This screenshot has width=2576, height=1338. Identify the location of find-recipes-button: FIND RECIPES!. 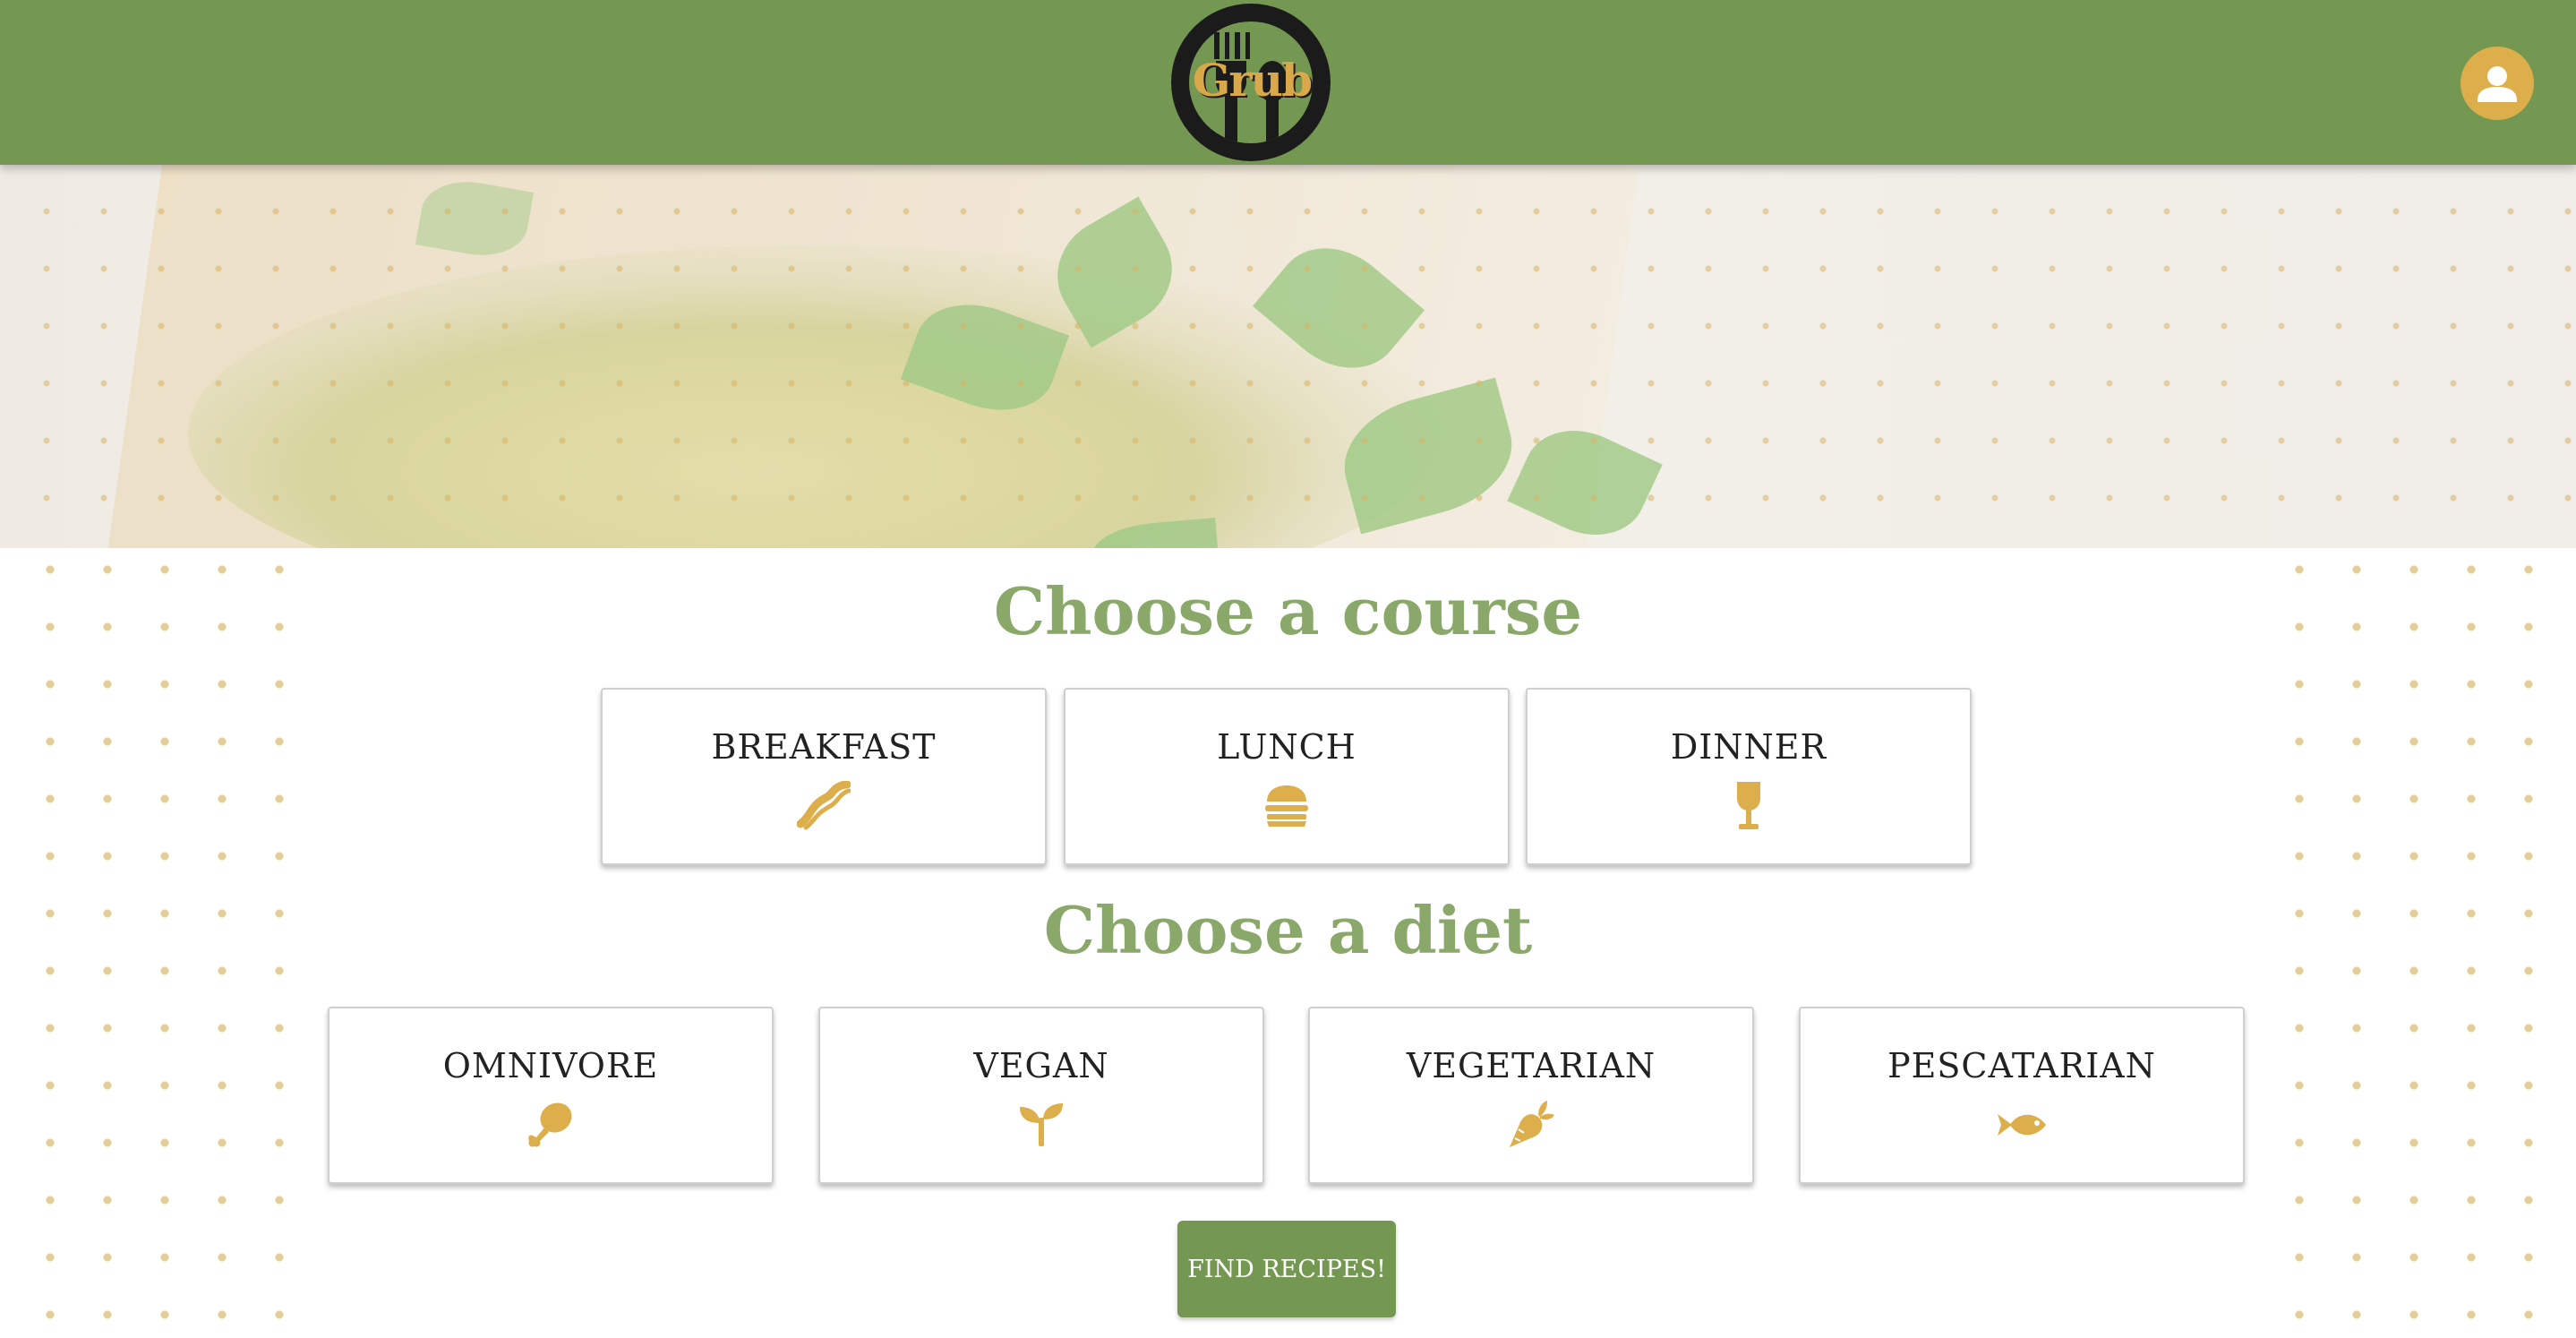
(1286, 1269).